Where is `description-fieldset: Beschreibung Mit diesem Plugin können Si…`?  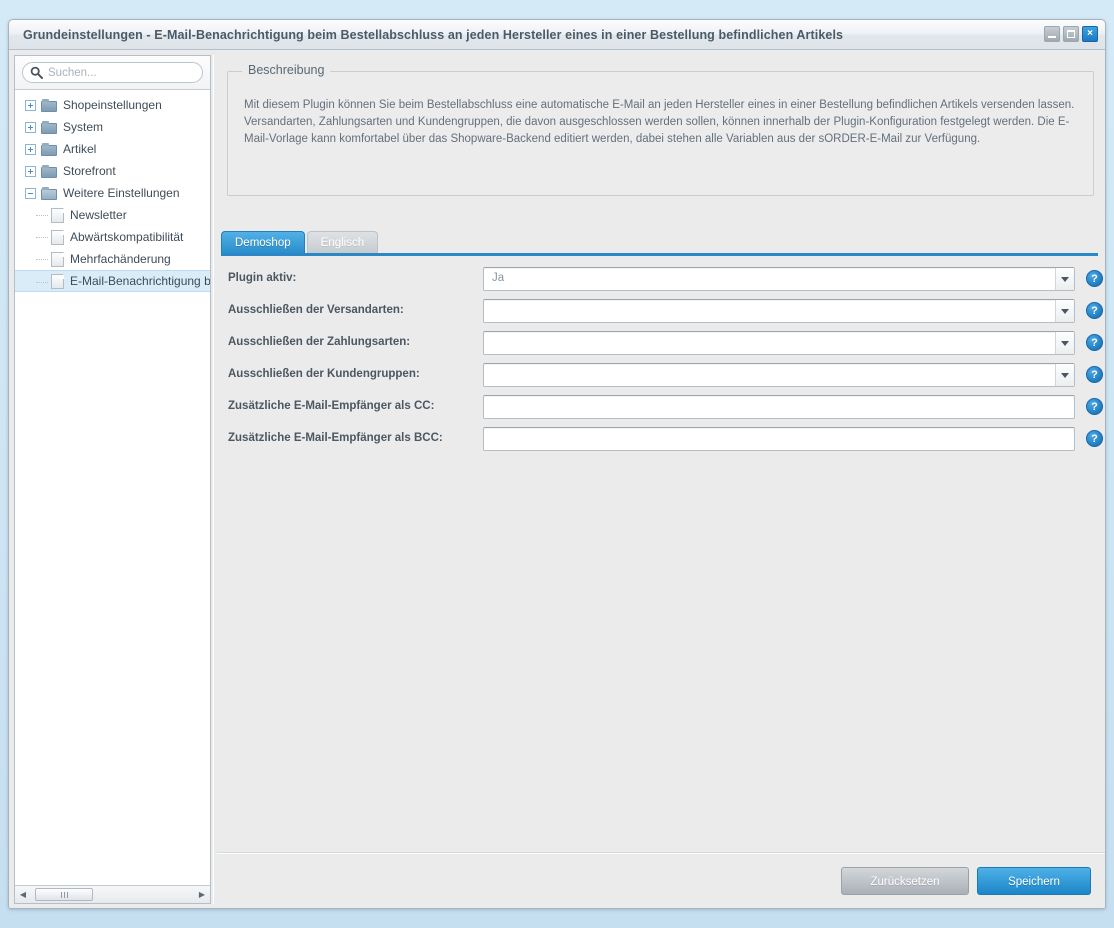
description-fieldset: Beschreibung Mit diesem Plugin können Si… is located at coordinates (660, 129).